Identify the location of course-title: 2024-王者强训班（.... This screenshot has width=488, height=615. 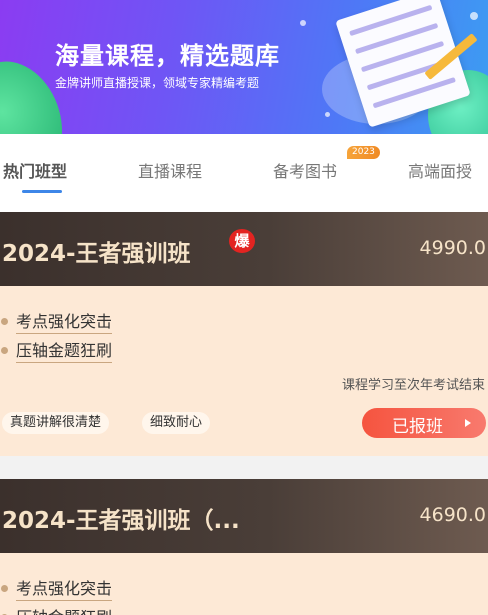
(121, 521).